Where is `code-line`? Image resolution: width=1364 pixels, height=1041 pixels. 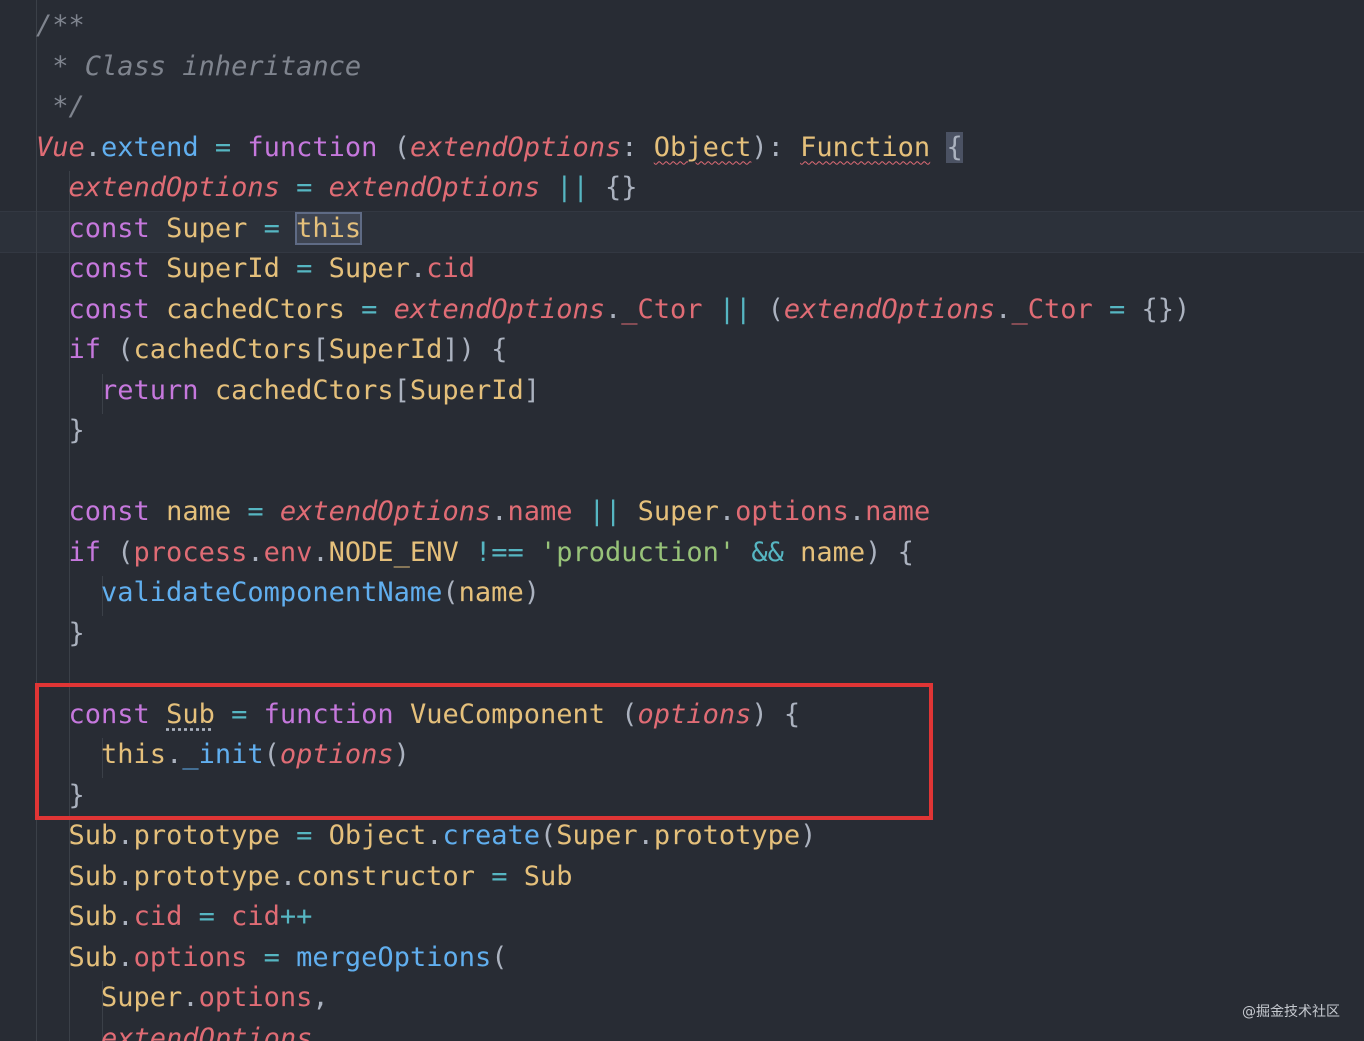
code-line is located at coordinates (696, 472).